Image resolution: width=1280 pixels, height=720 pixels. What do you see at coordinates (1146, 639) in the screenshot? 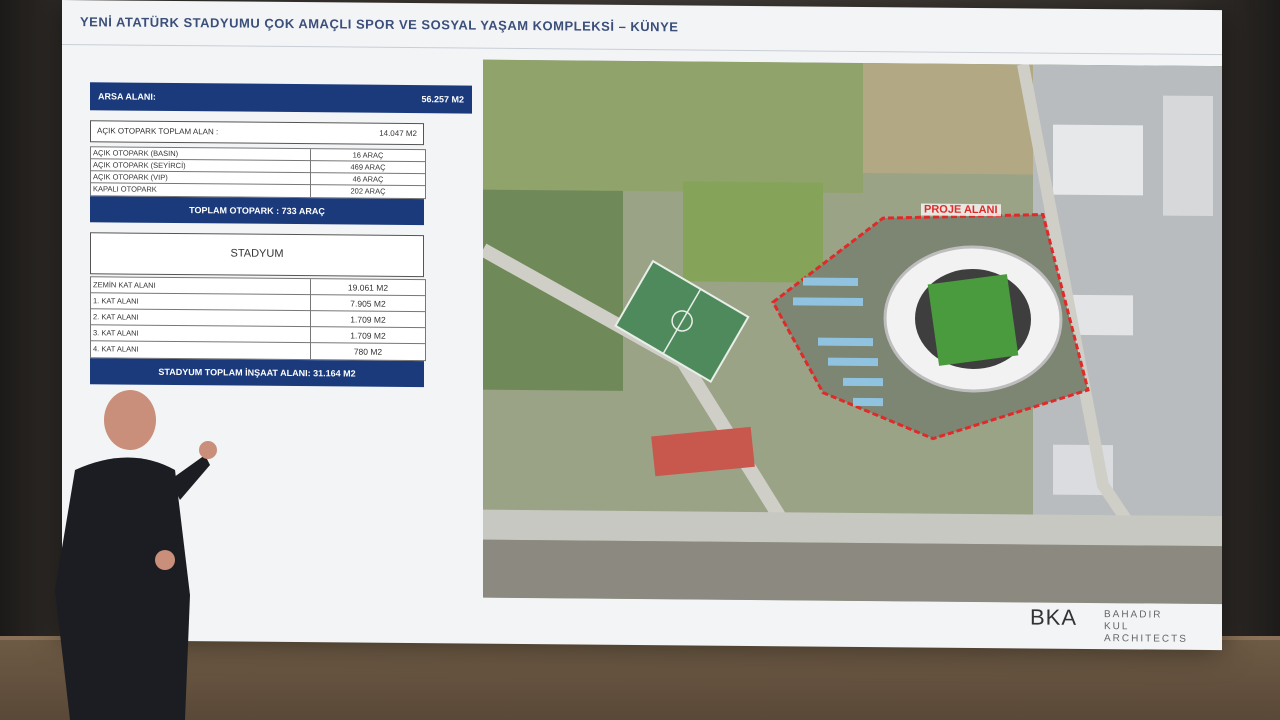
I see `logo-line2: ARCHITECTS` at bounding box center [1146, 639].